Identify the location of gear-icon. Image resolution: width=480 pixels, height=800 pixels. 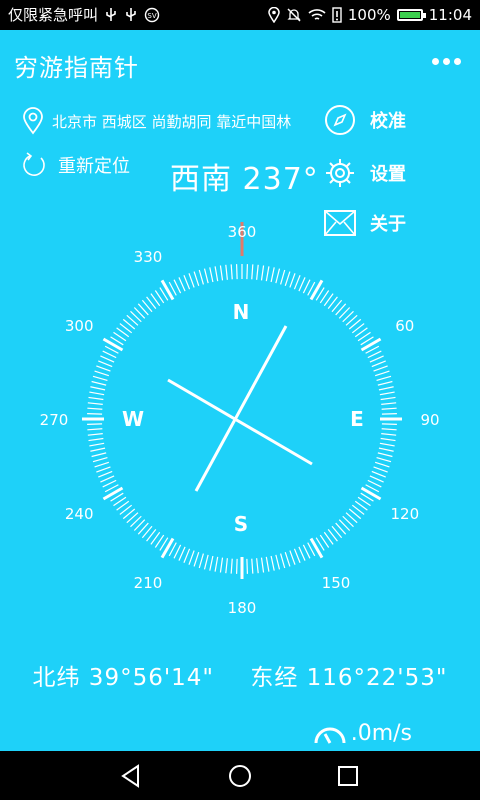
(340, 173).